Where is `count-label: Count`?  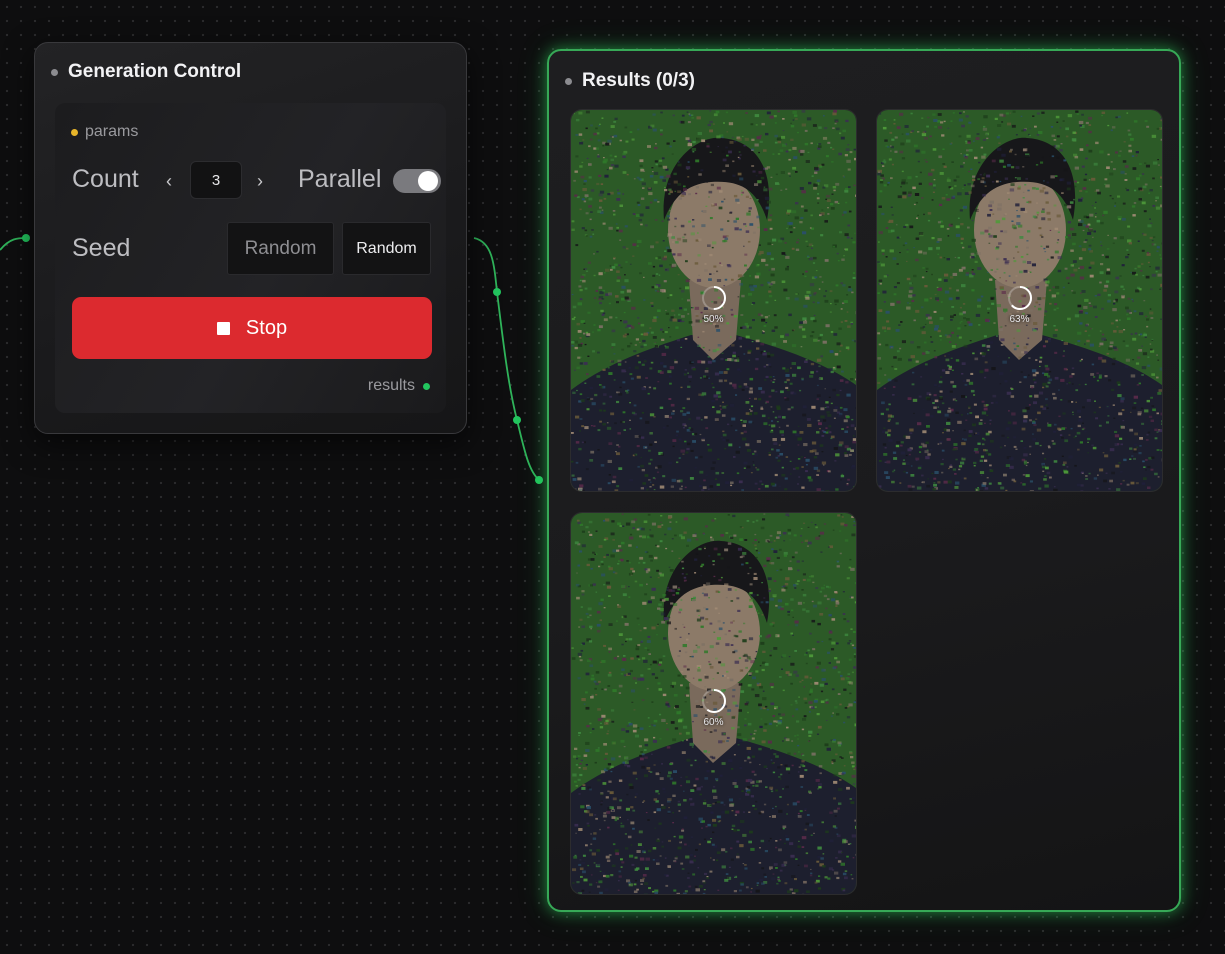 count-label: Count is located at coordinates (105, 179).